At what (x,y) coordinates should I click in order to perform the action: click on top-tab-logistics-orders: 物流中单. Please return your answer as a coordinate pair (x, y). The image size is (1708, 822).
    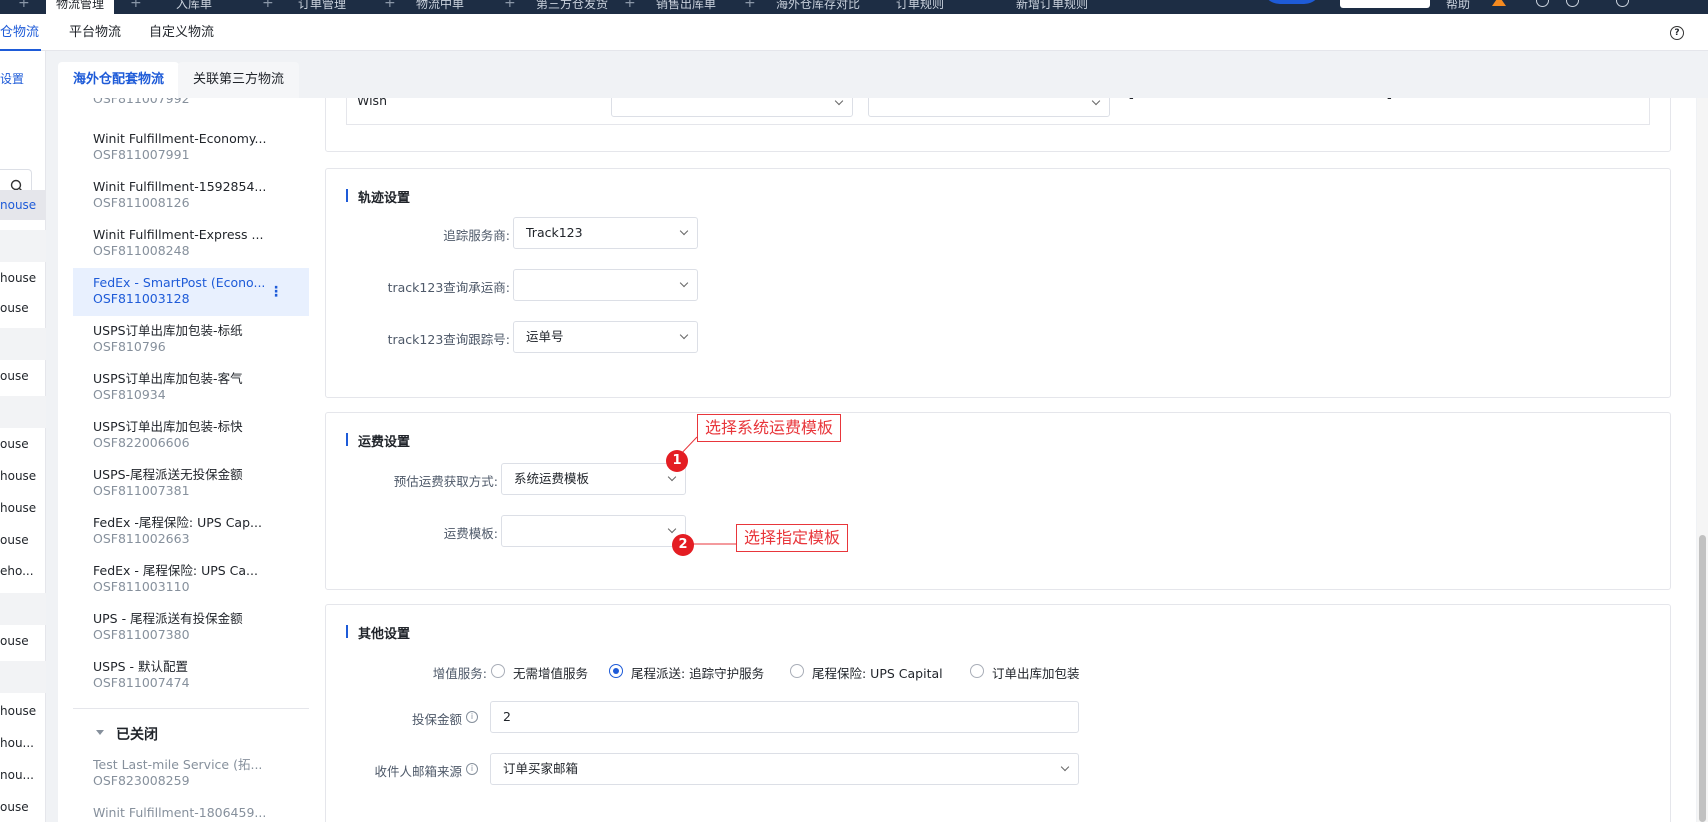
    Looking at the image, I should click on (440, 7).